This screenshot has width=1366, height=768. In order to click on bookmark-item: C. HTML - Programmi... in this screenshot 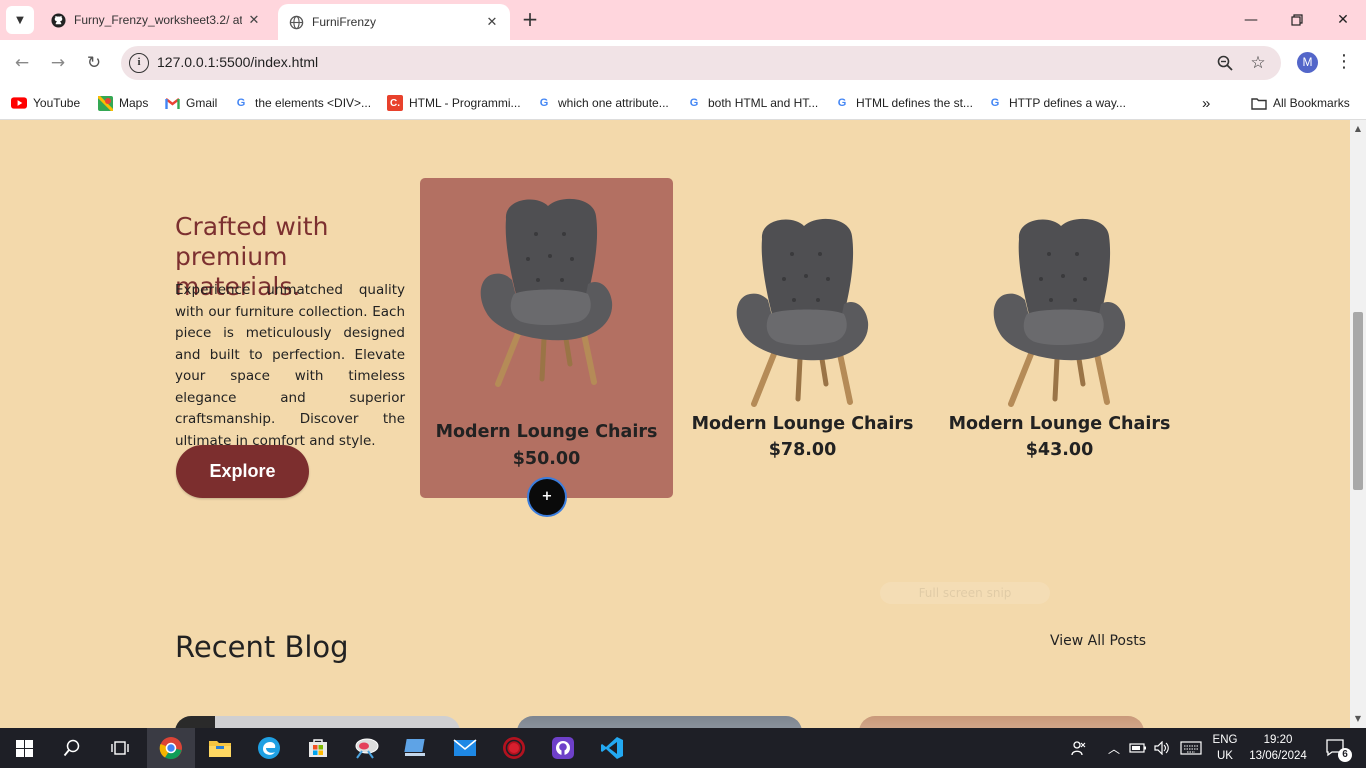, I will do `click(454, 103)`.